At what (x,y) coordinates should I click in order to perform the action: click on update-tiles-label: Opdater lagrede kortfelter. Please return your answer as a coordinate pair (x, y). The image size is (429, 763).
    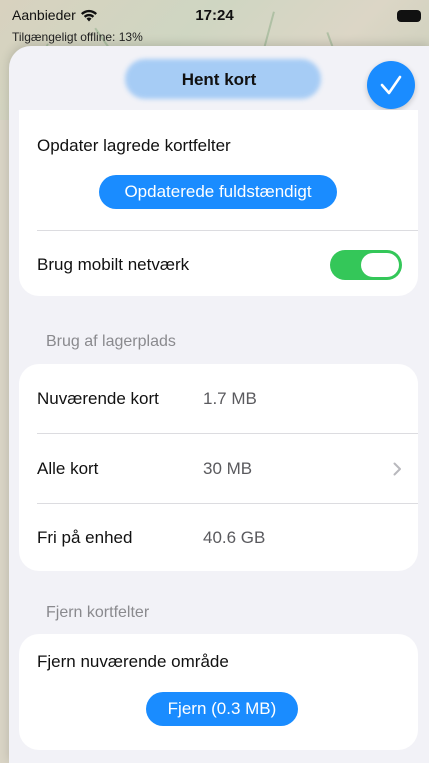
    Looking at the image, I should click on (134, 145).